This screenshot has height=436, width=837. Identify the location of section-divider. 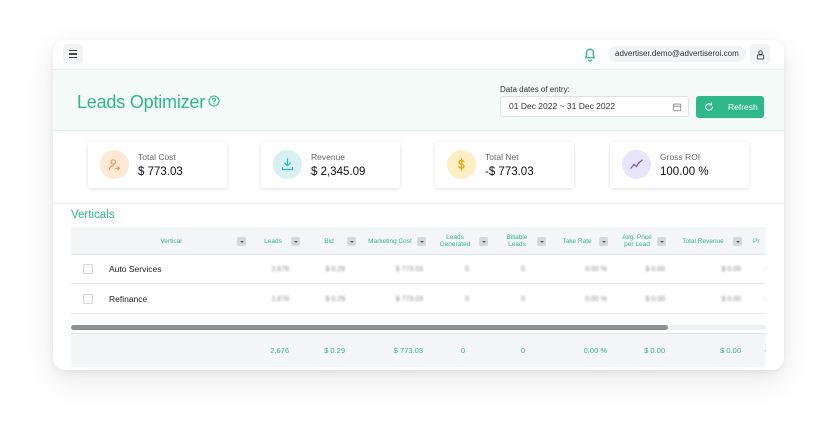
(418, 203).